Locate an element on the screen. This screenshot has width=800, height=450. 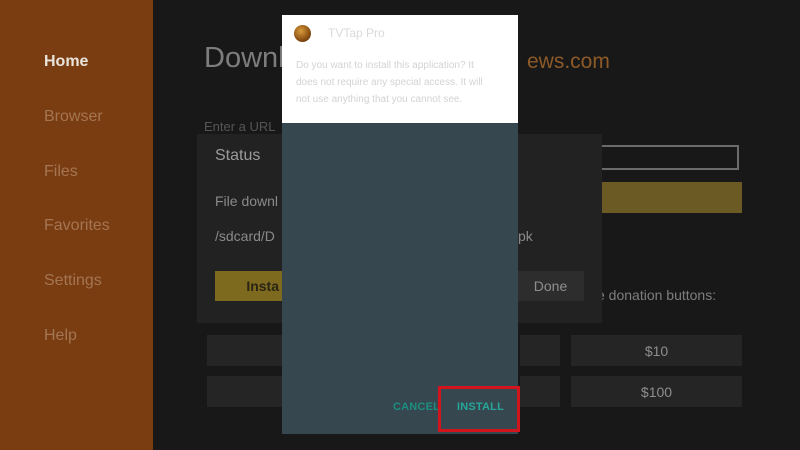
page-title: Downl is located at coordinates (244, 58).